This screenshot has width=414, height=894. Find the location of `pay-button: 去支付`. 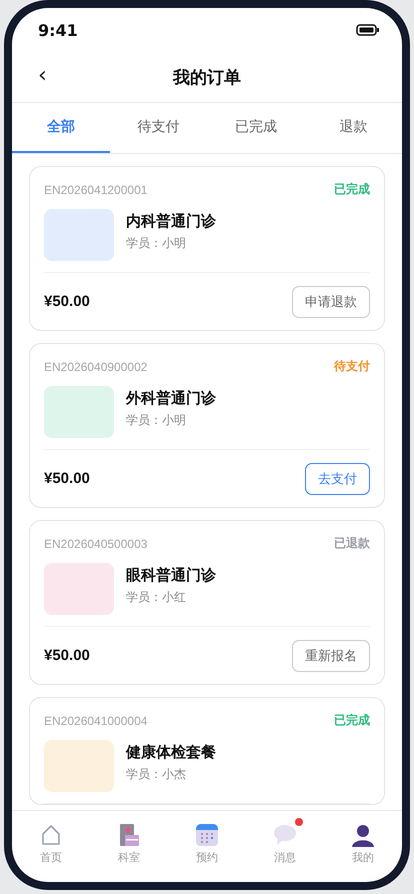

pay-button: 去支付 is located at coordinates (337, 478).